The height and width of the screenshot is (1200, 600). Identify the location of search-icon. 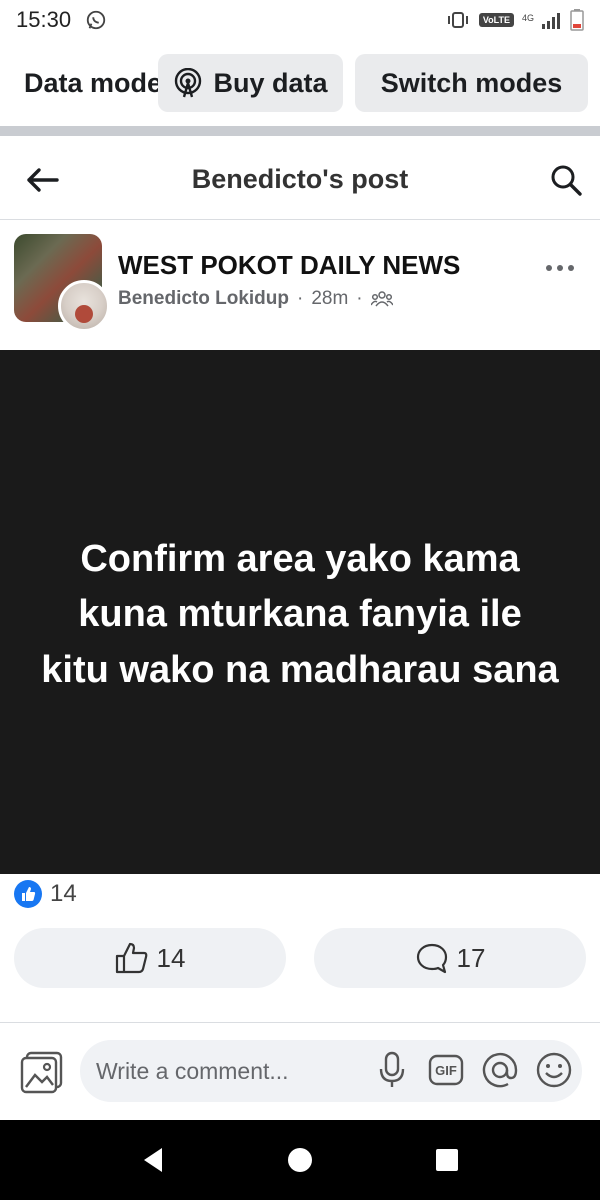
(566, 180).